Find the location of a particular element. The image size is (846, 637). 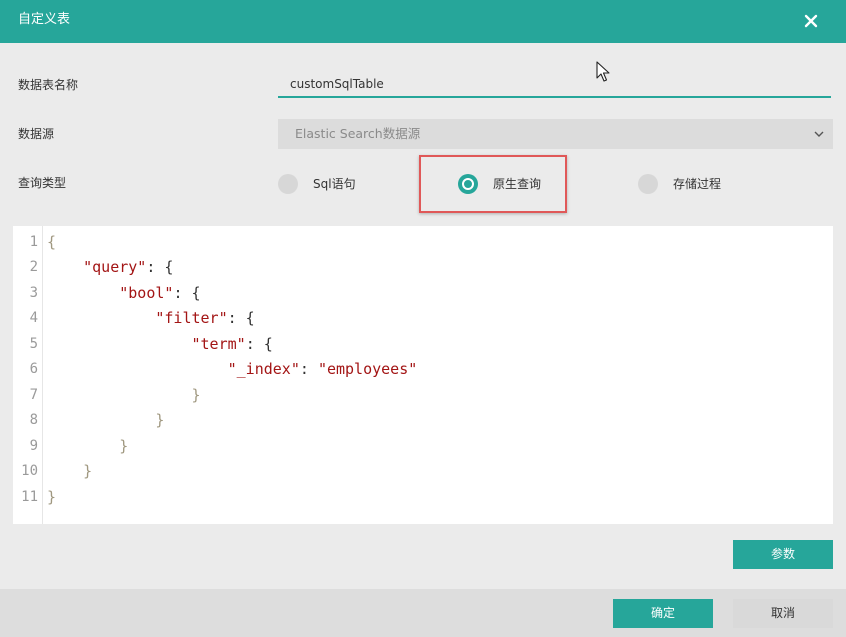

line-number: 3 is located at coordinates (33, 293).